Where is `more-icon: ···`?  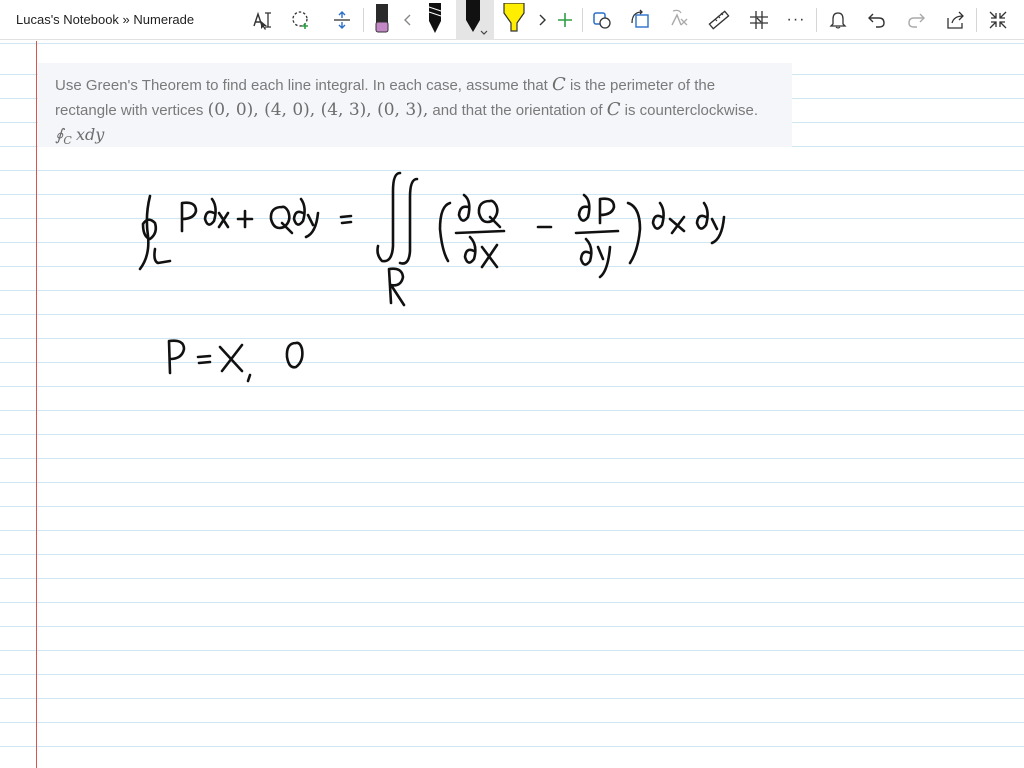
more-icon: ··· is located at coordinates (796, 20).